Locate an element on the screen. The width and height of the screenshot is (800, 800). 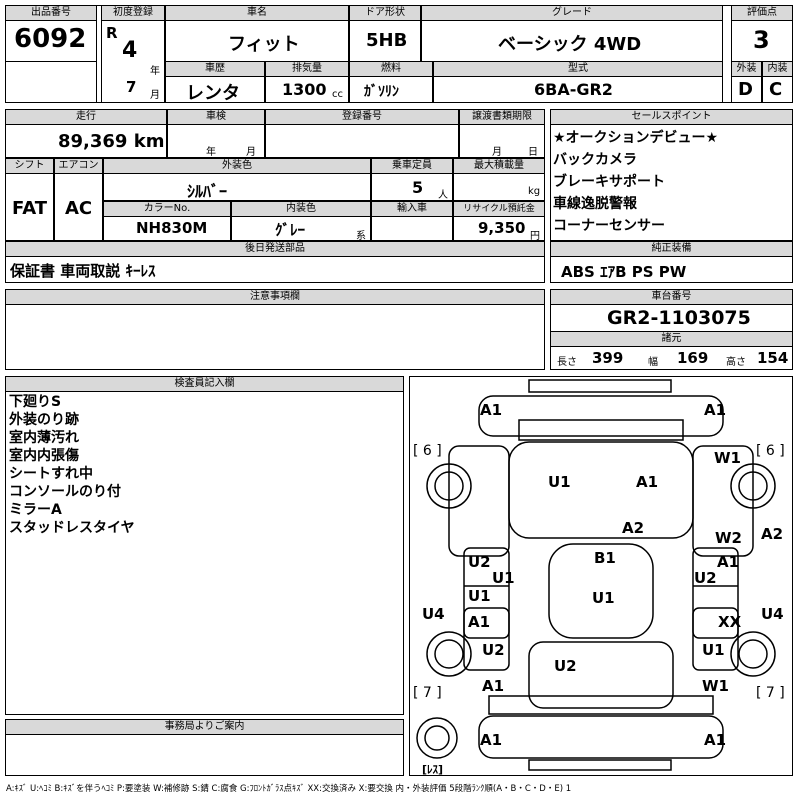
inspector-note: シートすれ中 is located at coordinates (51, 474).